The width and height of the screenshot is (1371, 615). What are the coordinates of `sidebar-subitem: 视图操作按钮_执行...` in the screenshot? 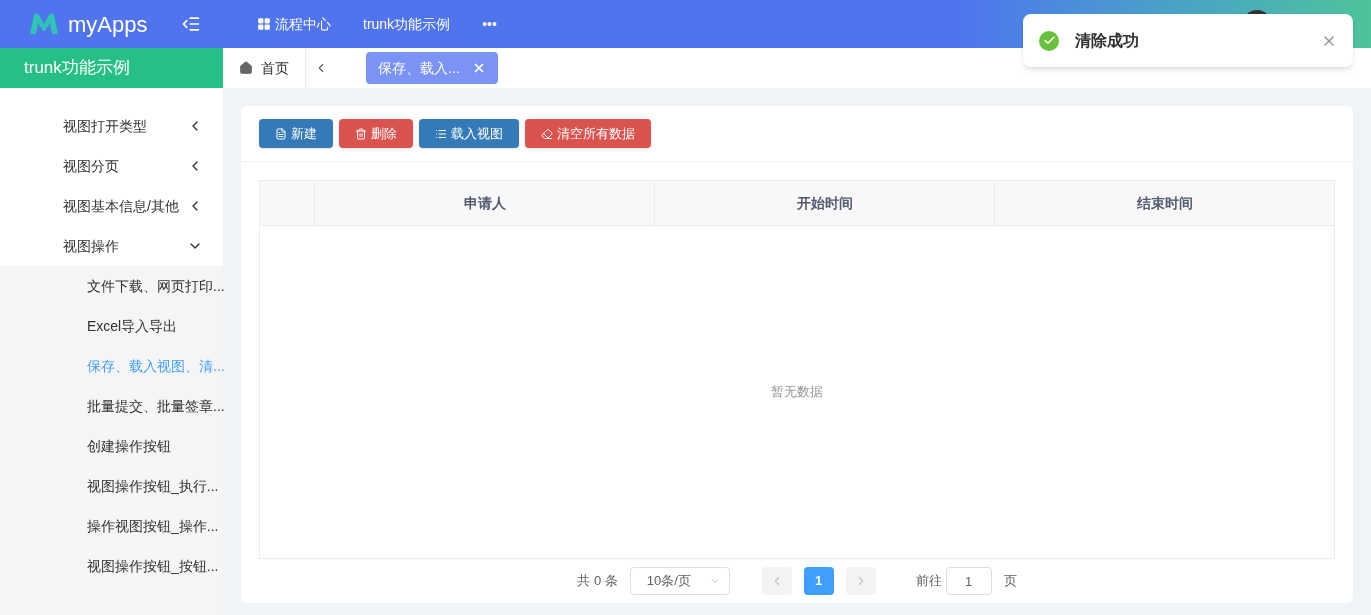 It's located at (111, 486).